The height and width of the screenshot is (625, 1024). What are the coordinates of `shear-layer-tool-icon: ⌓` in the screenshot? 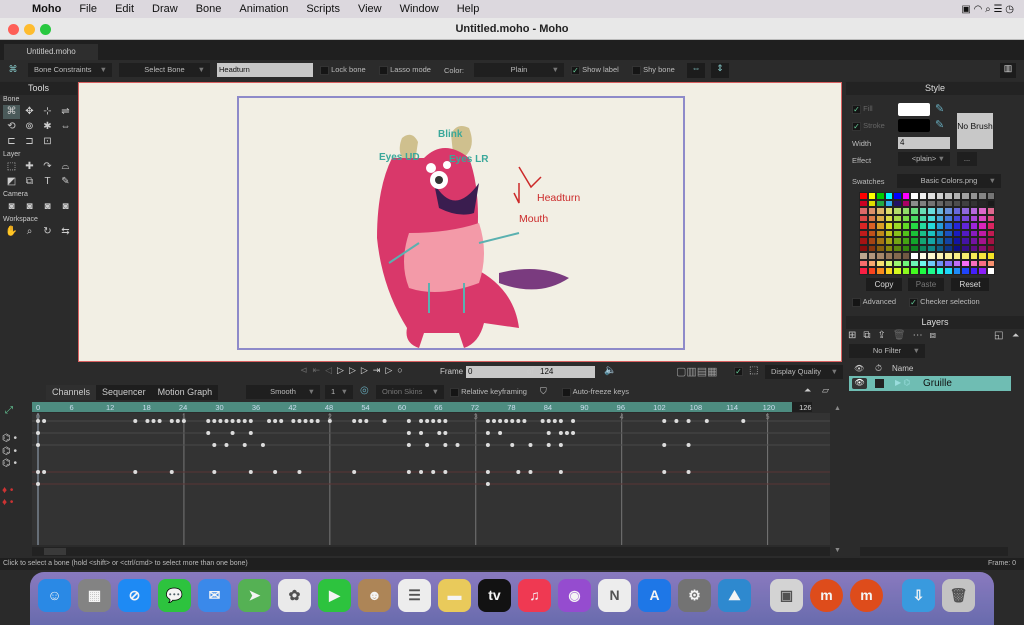 It's located at (65, 167).